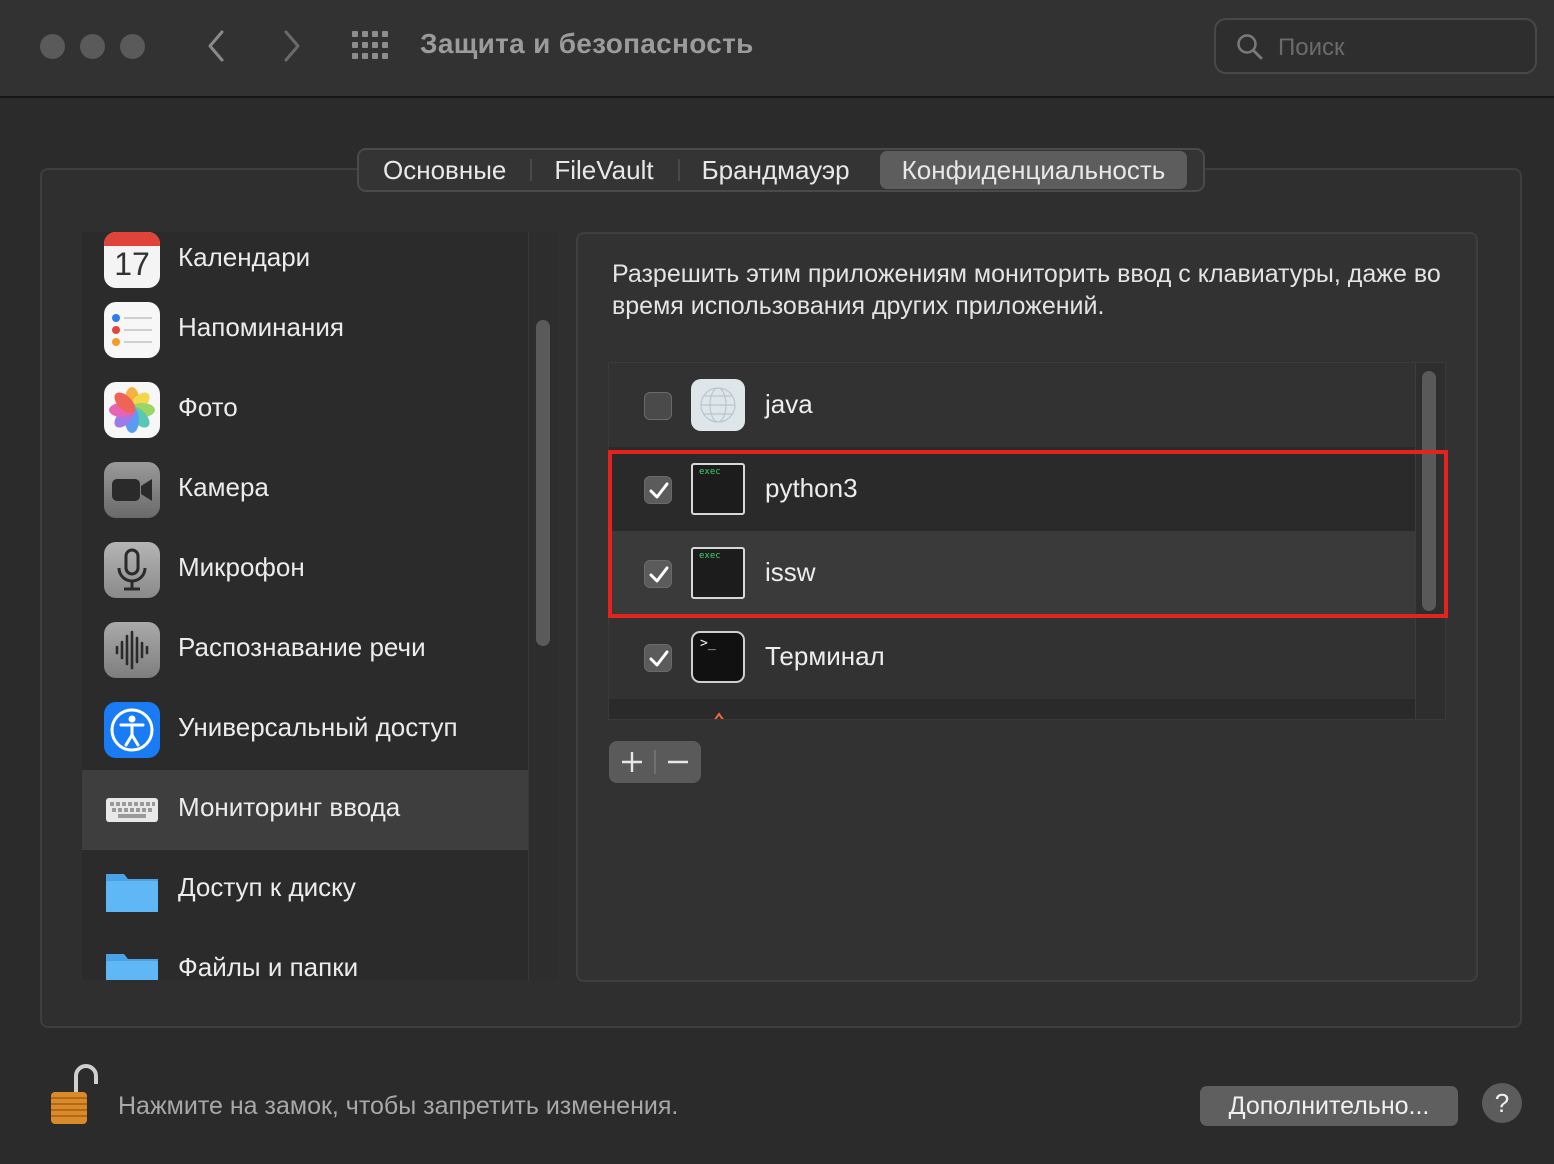 The height and width of the screenshot is (1164, 1554). What do you see at coordinates (223, 487) in the screenshot?
I see `sidebar-item-label: Камера` at bounding box center [223, 487].